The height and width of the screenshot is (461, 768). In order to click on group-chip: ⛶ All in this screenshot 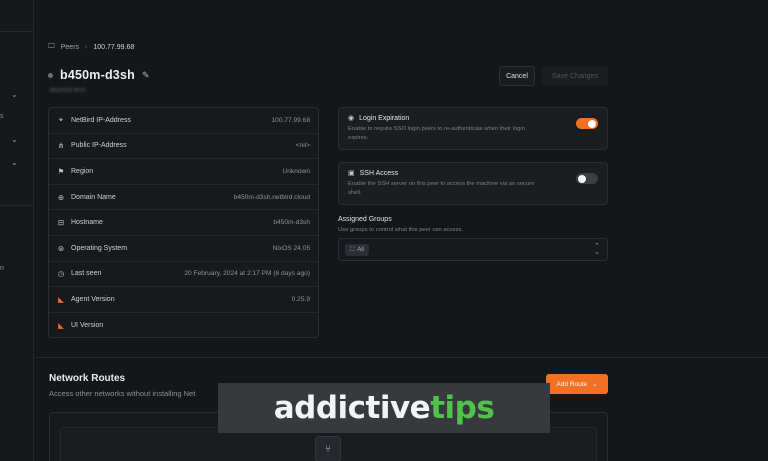, I will do `click(357, 250)`.